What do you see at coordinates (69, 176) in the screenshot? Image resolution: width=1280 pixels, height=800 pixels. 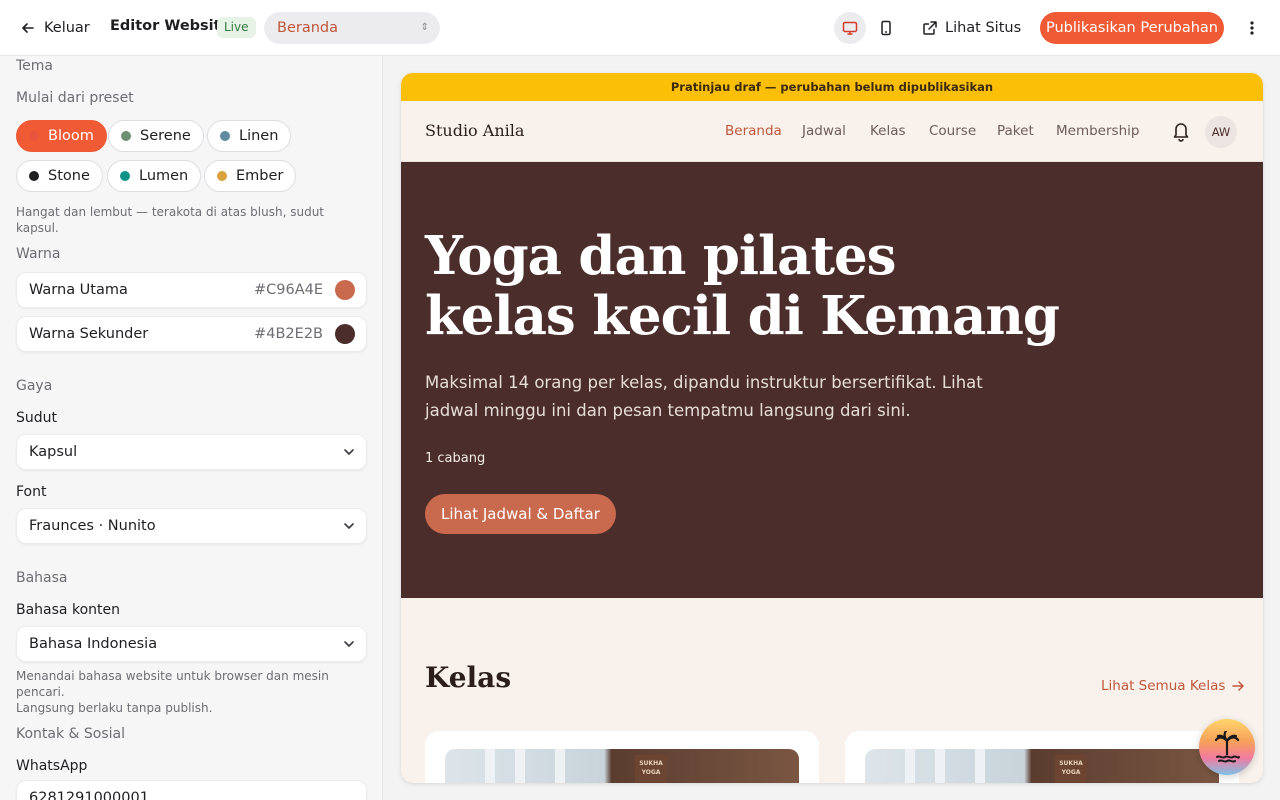 I see `preset-label-stone: Stone` at bounding box center [69, 176].